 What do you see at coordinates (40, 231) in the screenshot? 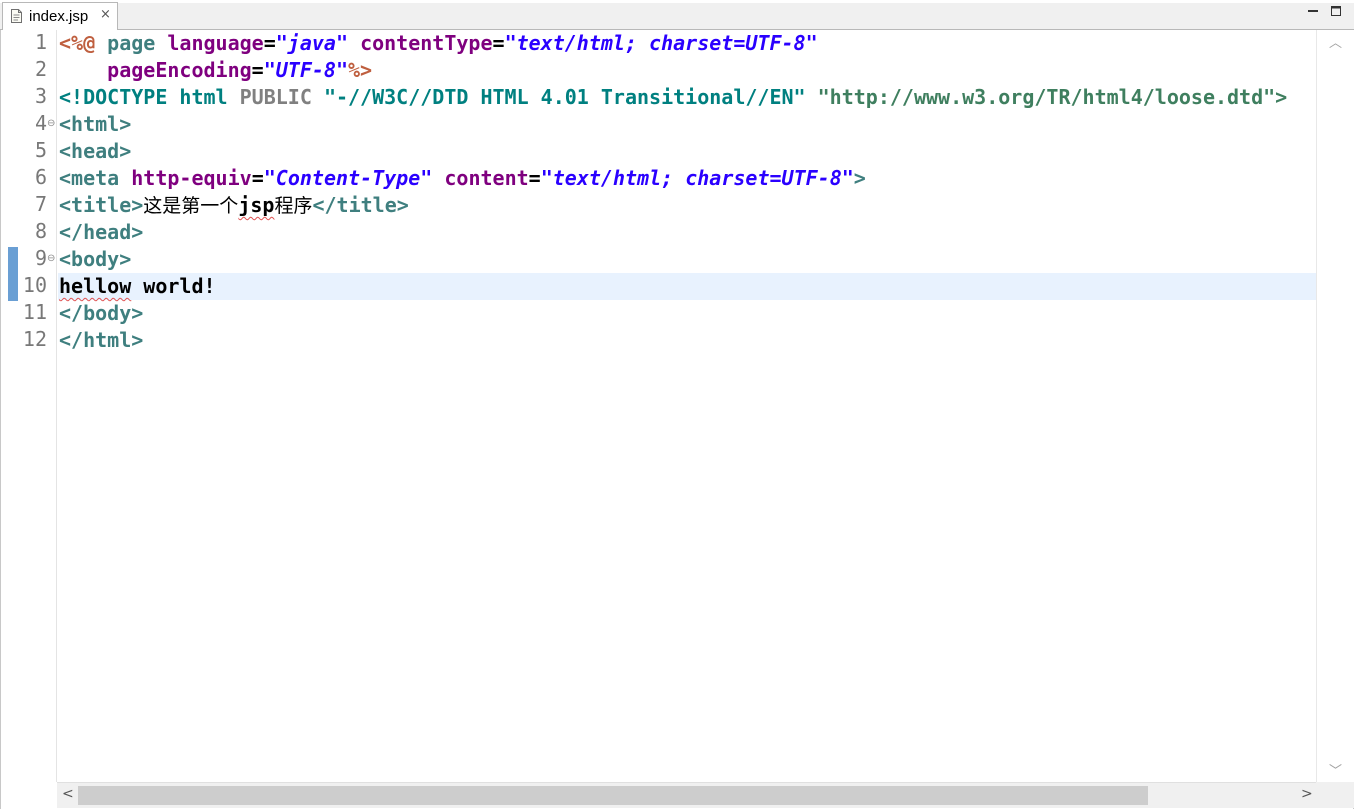
I see `line-number: 8` at bounding box center [40, 231].